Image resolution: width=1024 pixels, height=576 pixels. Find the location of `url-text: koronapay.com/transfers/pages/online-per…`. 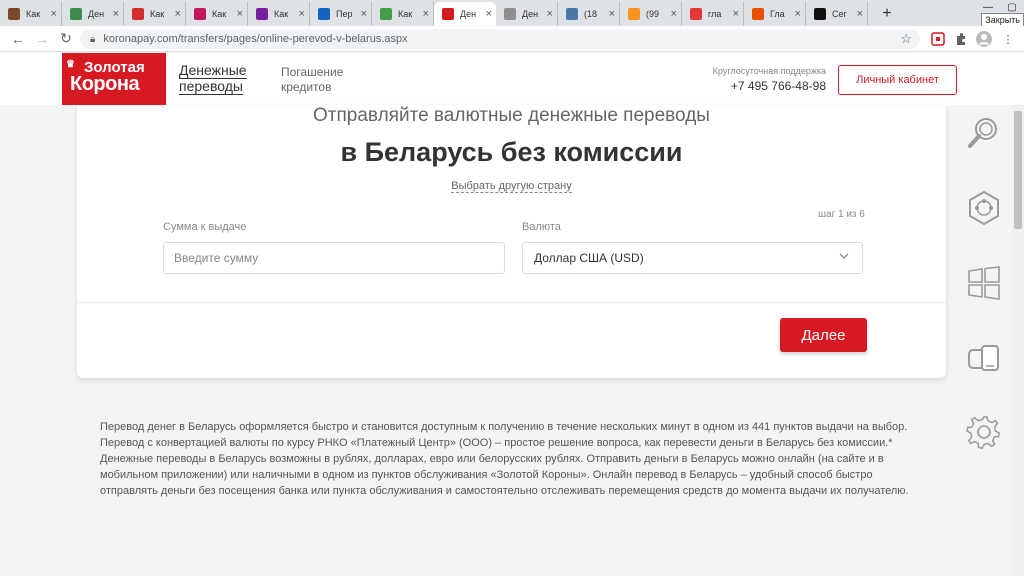

url-text: koronapay.com/transfers/pages/online-per… is located at coordinates (255, 39).